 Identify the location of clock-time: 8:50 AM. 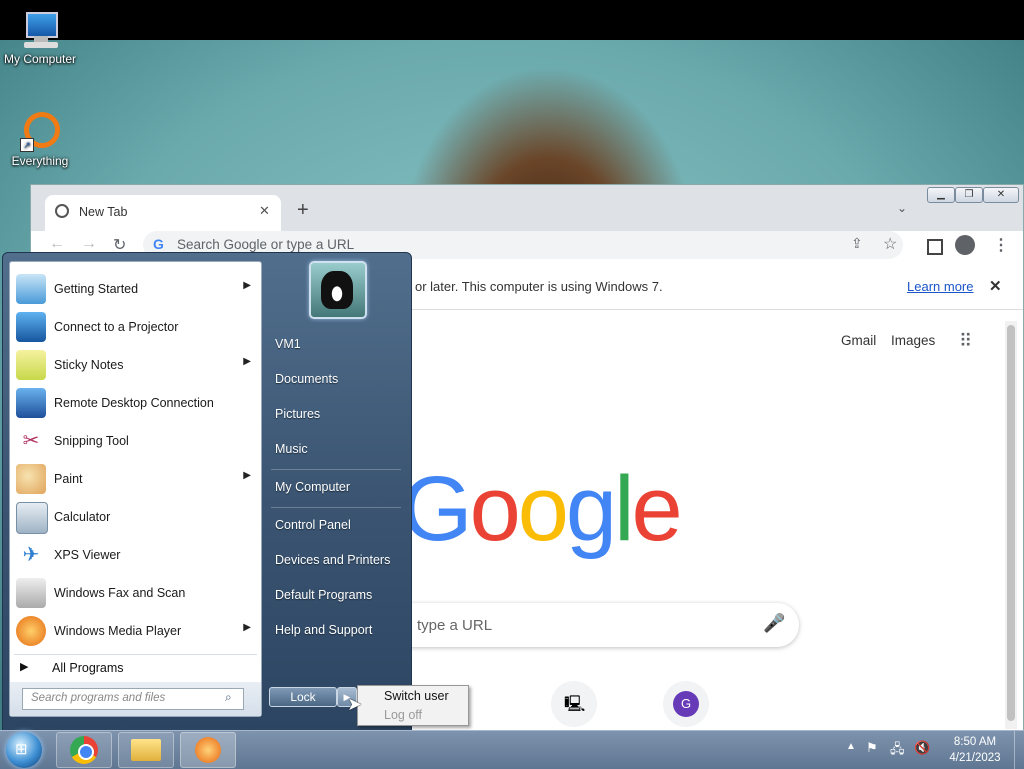
(975, 742).